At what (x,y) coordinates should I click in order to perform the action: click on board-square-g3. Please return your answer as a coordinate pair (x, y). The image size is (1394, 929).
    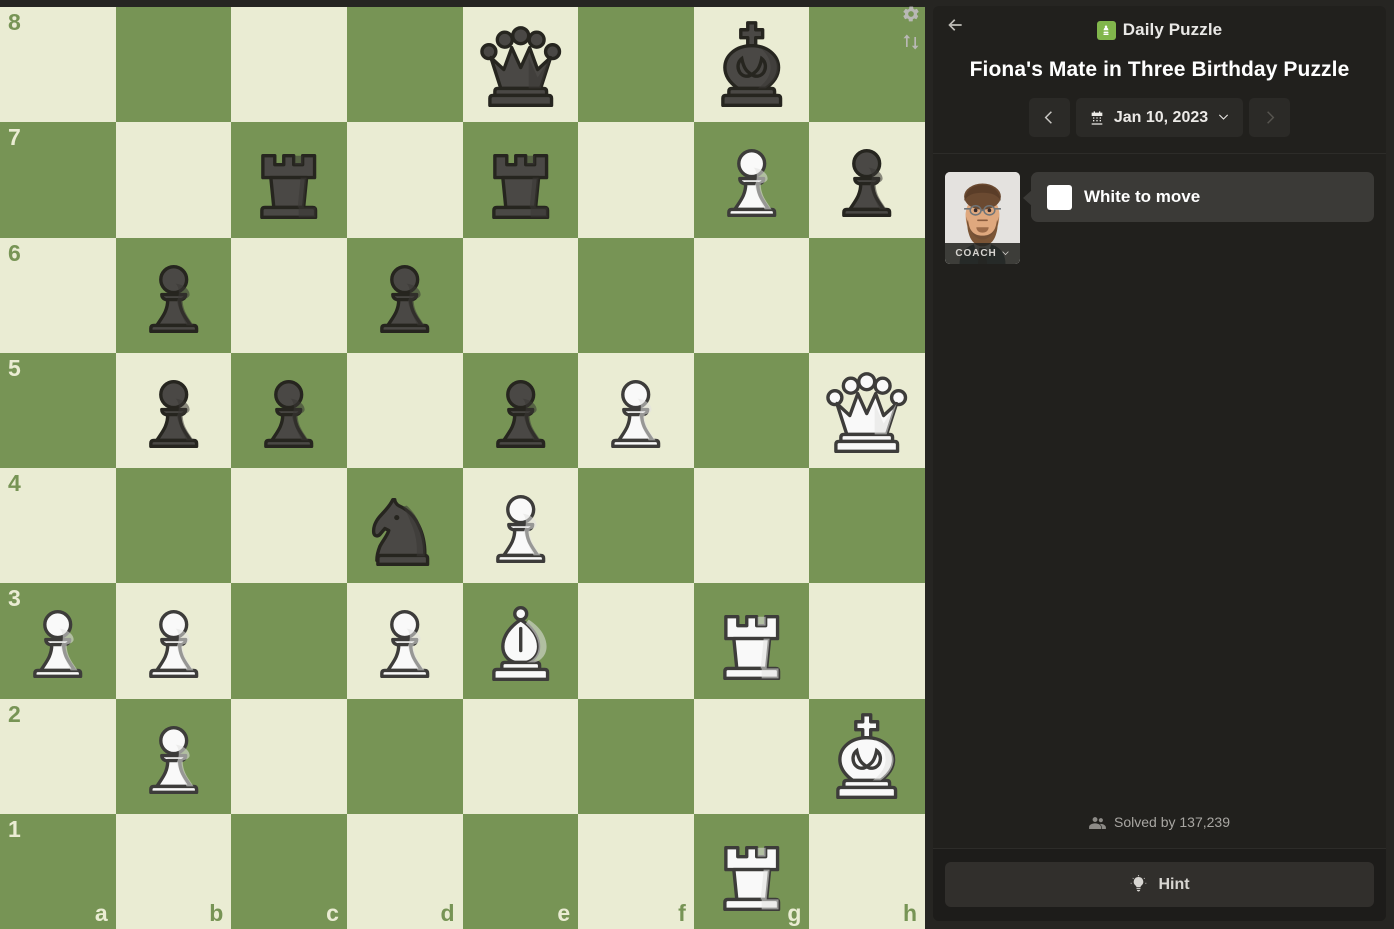
    Looking at the image, I should click on (751, 641).